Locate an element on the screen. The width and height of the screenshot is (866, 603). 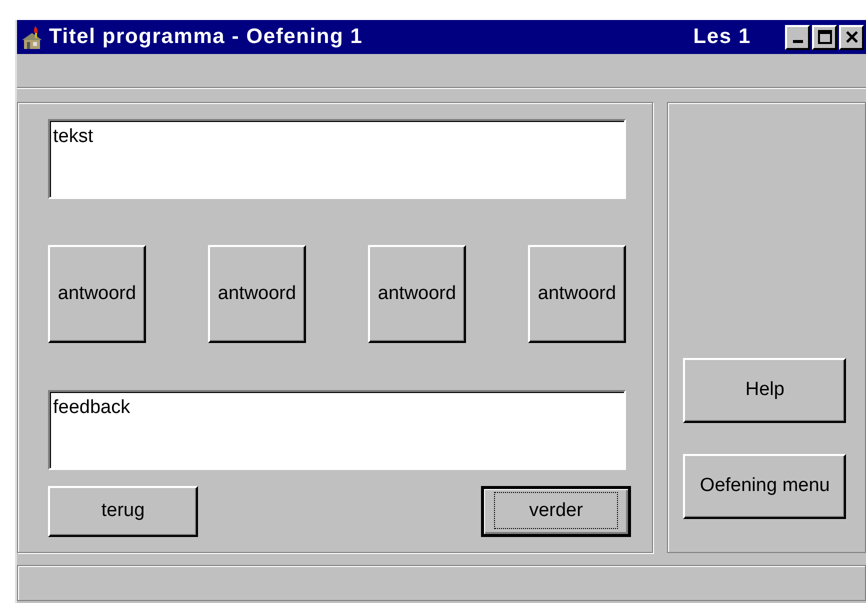
back-button: terug is located at coordinates (123, 511).